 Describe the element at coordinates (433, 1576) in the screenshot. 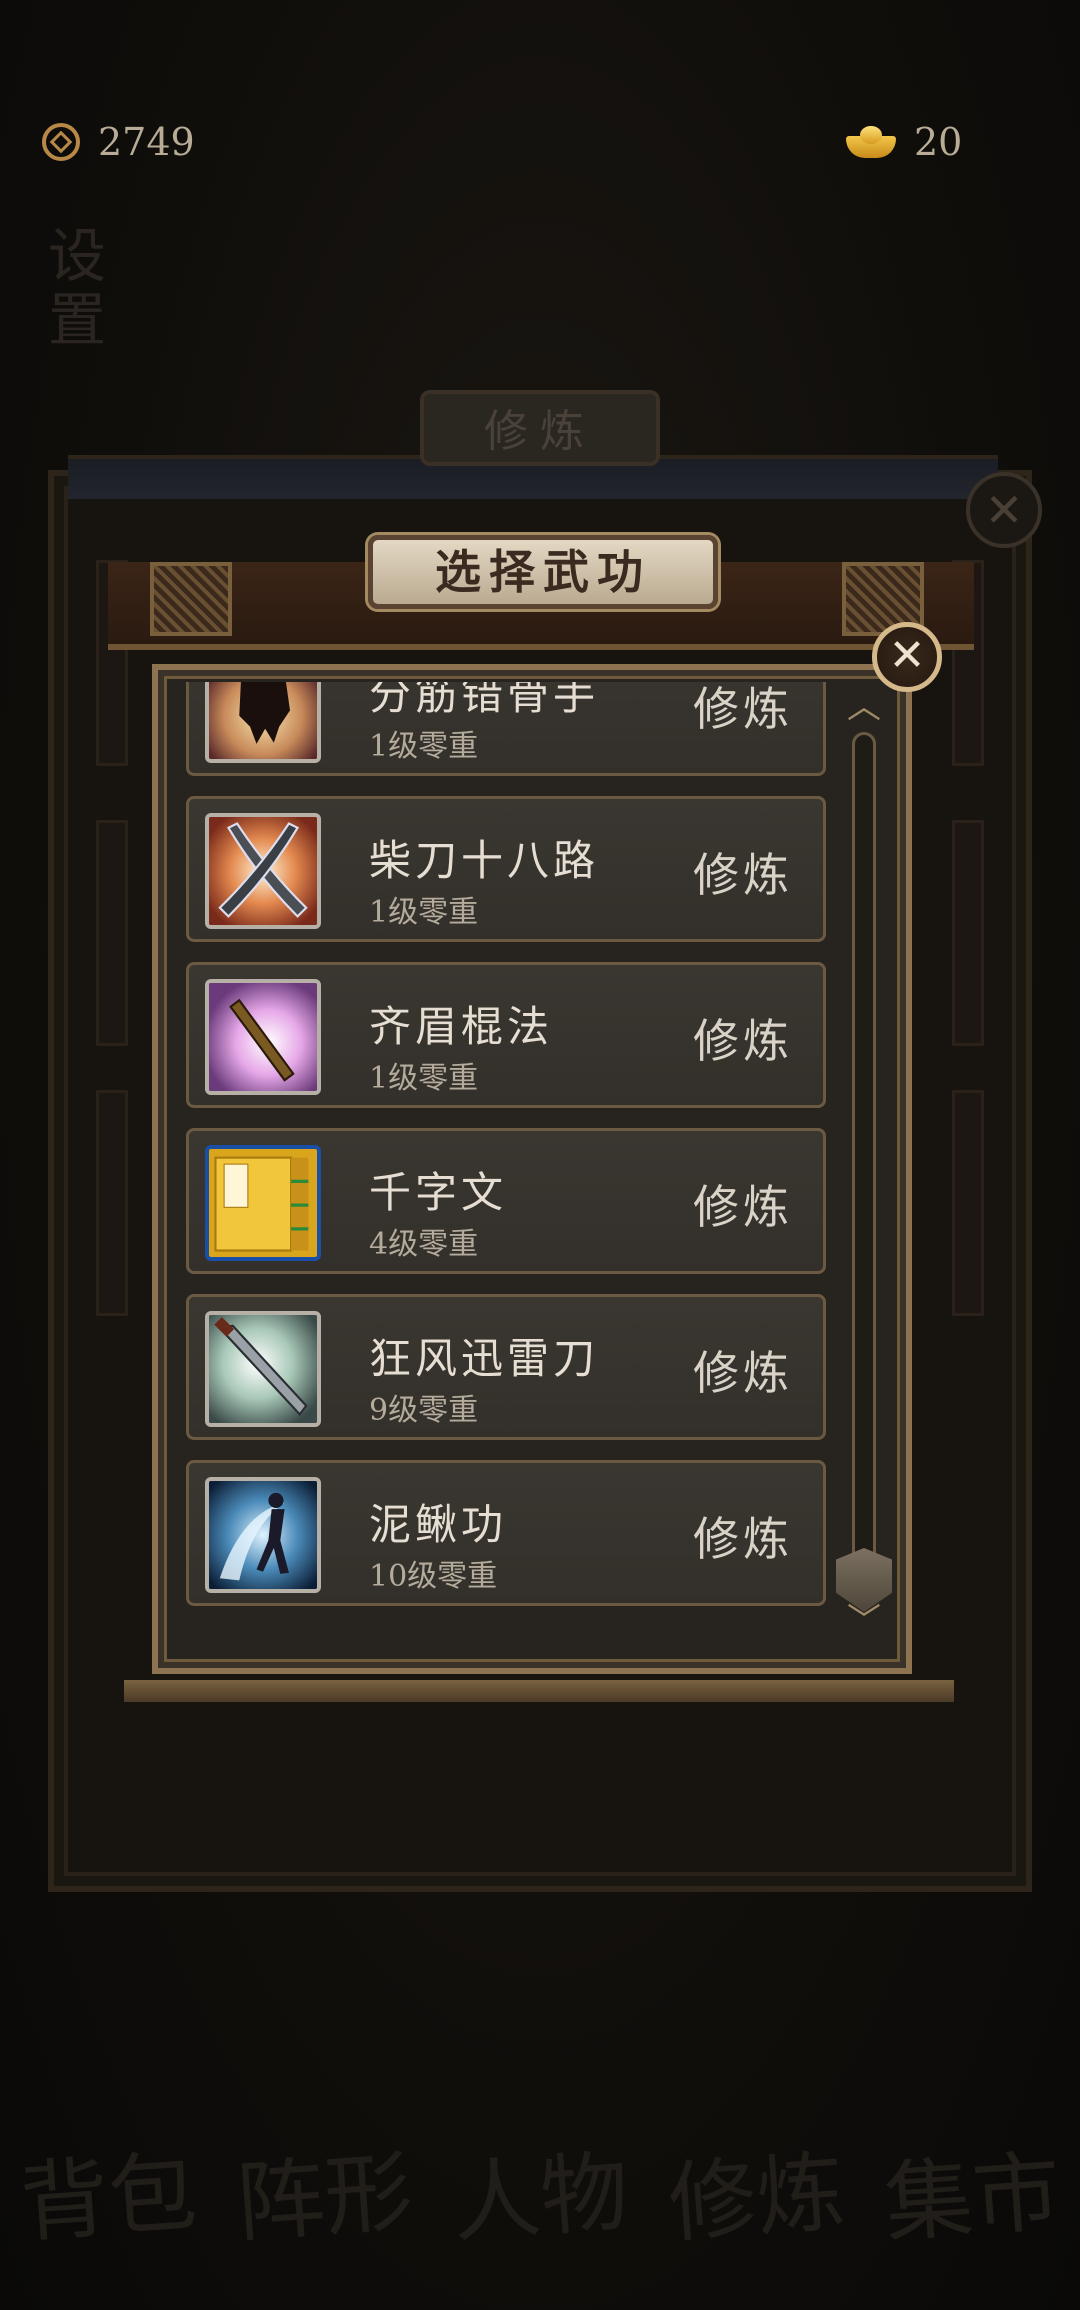

I see `skill-level: 10级零重` at that location.